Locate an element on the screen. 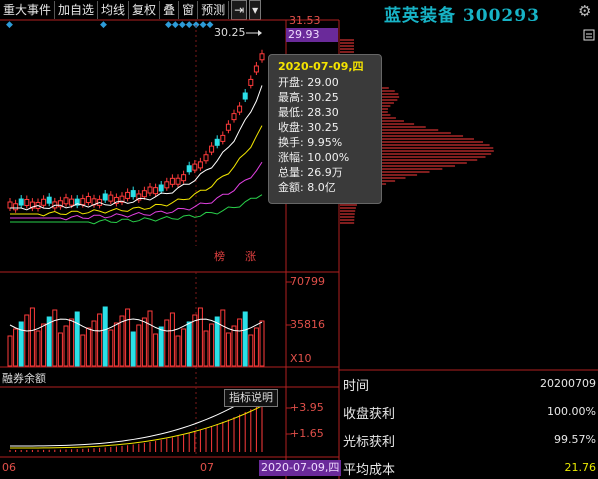  tooltip-open: 开盘: 29.00 is located at coordinates (308, 82).